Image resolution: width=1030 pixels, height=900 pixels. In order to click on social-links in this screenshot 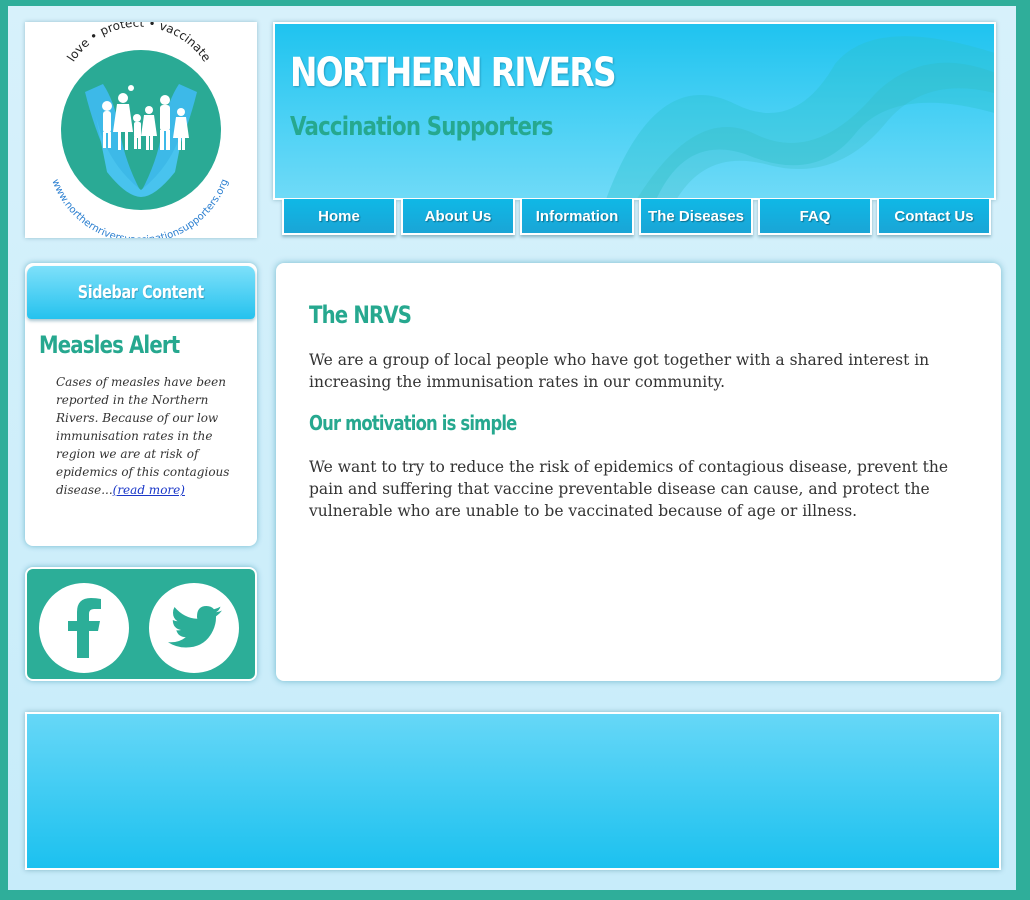, I will do `click(141, 624)`.